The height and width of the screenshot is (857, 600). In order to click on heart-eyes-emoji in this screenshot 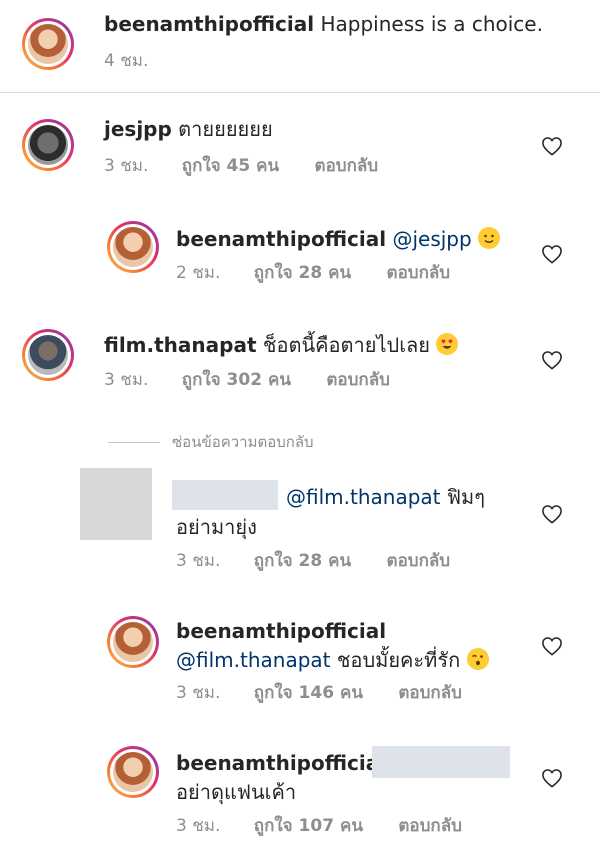, I will do `click(447, 344)`.